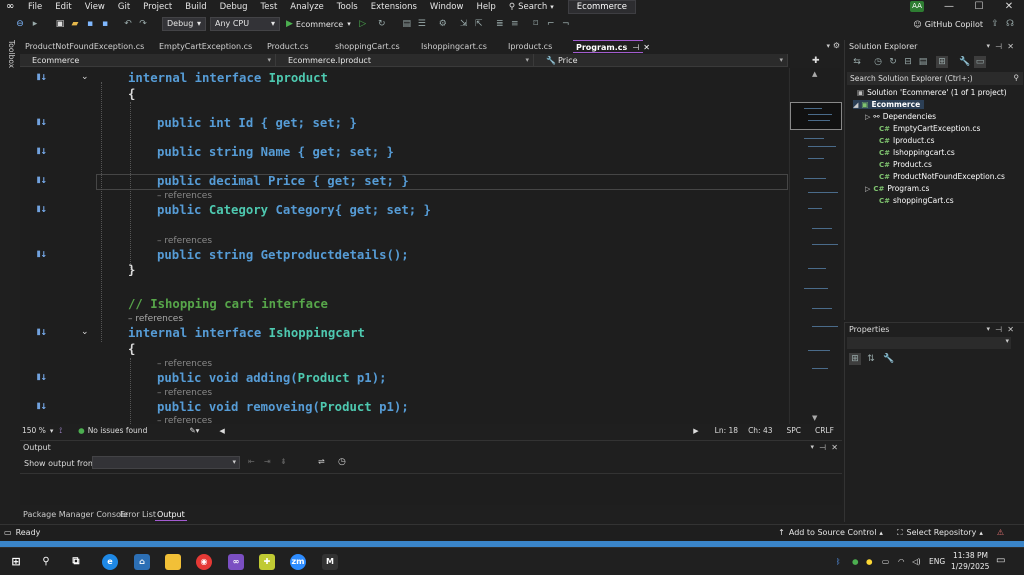  What do you see at coordinates (822, 447) in the screenshot?
I see `output-pin-icon: ⊣` at bounding box center [822, 447].